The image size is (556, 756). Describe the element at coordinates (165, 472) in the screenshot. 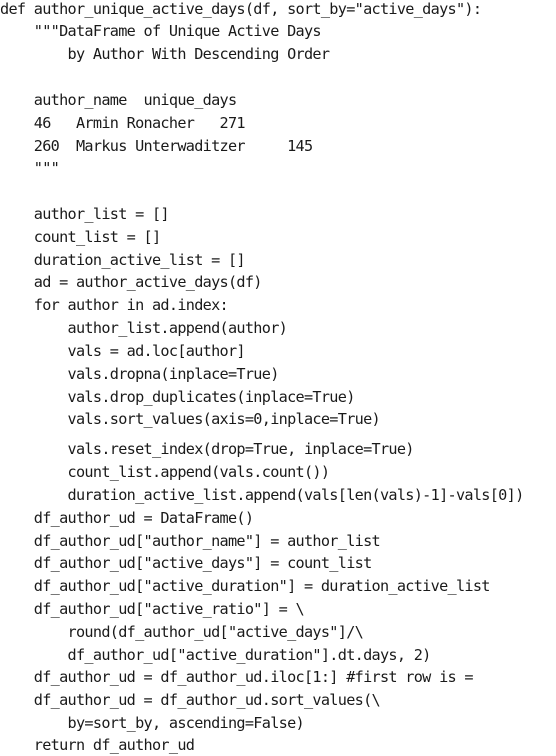

I see `code-line-21: count_list.append(vals.count())` at that location.